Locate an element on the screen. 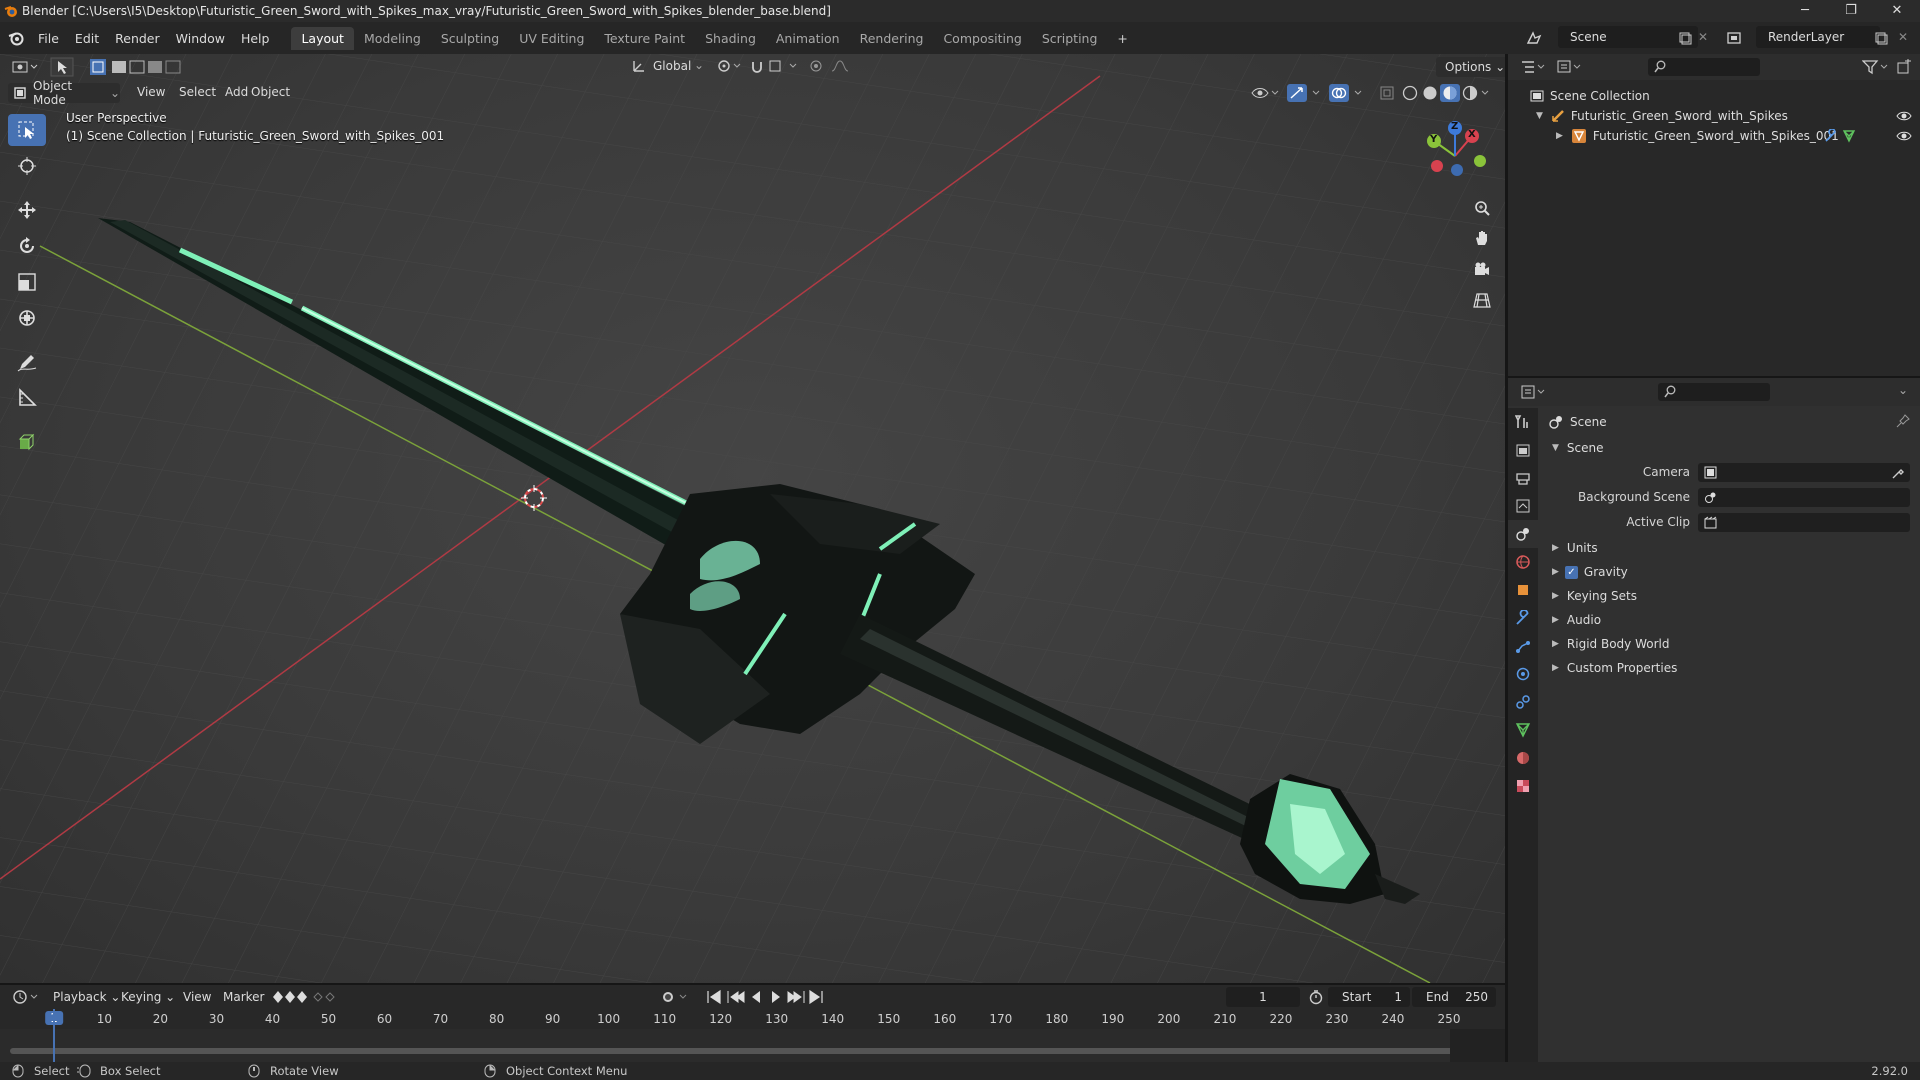 This screenshot has width=1920, height=1080. menu-marker: Marker is located at coordinates (243, 997).